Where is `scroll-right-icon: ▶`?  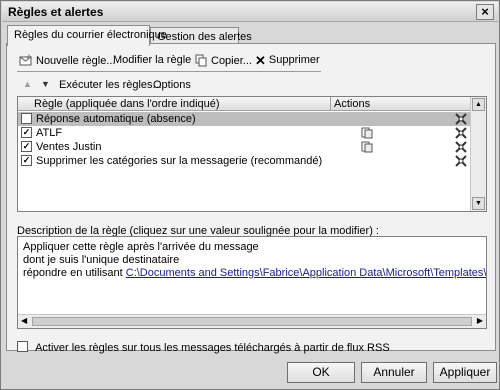
scroll-right-icon: ▶ is located at coordinates (480, 320).